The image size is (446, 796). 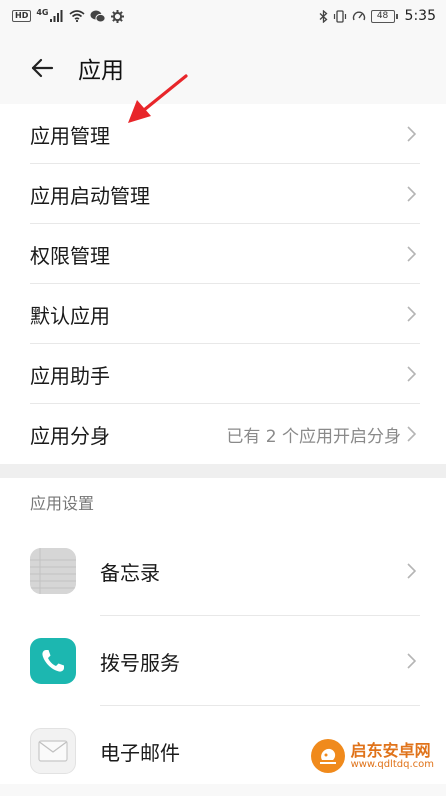 What do you see at coordinates (223, 434) in the screenshot?
I see `menu-item-app-twin: 应用分身 已有 2 个应用开启分身` at bounding box center [223, 434].